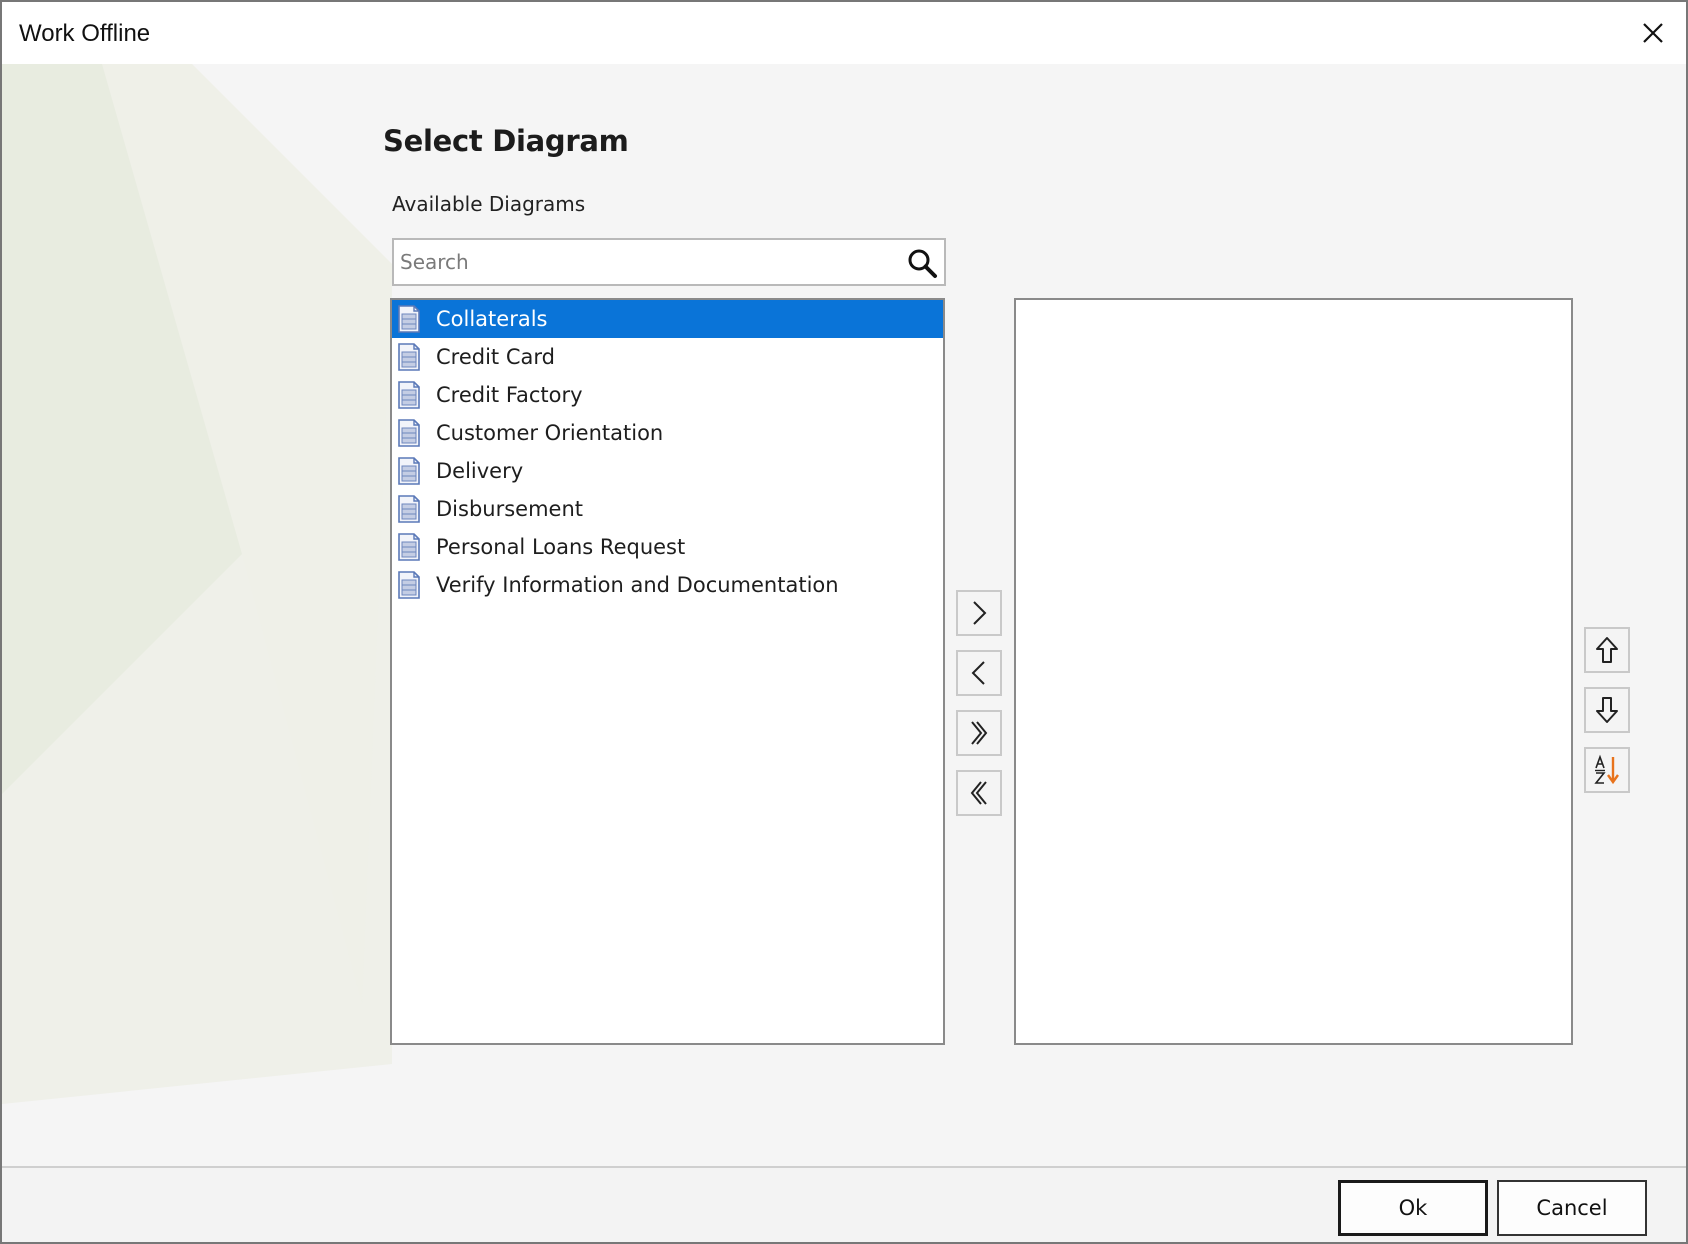 This screenshot has height=1244, width=1688. I want to click on move-all-left-button, so click(979, 793).